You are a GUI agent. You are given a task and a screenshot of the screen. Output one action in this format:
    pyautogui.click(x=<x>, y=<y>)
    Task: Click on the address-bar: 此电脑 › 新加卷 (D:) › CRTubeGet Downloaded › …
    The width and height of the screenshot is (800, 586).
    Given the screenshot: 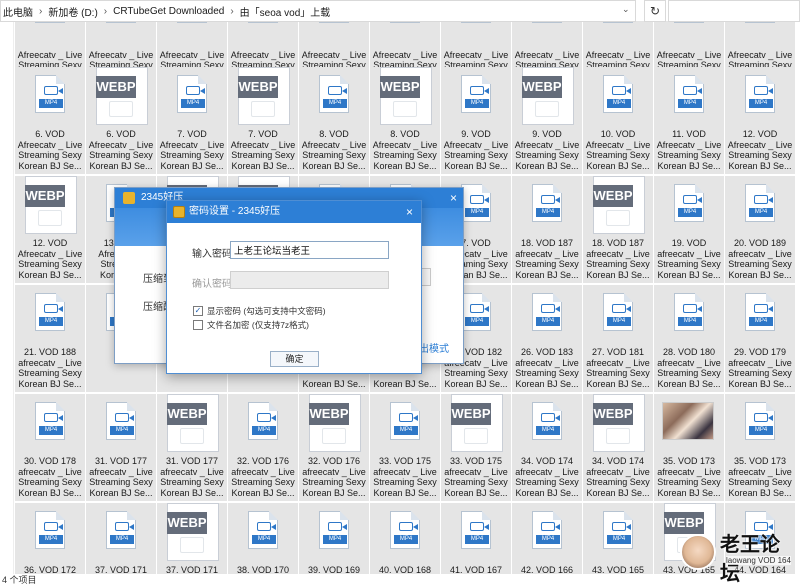 What is the action you would take?
    pyautogui.click(x=400, y=11)
    